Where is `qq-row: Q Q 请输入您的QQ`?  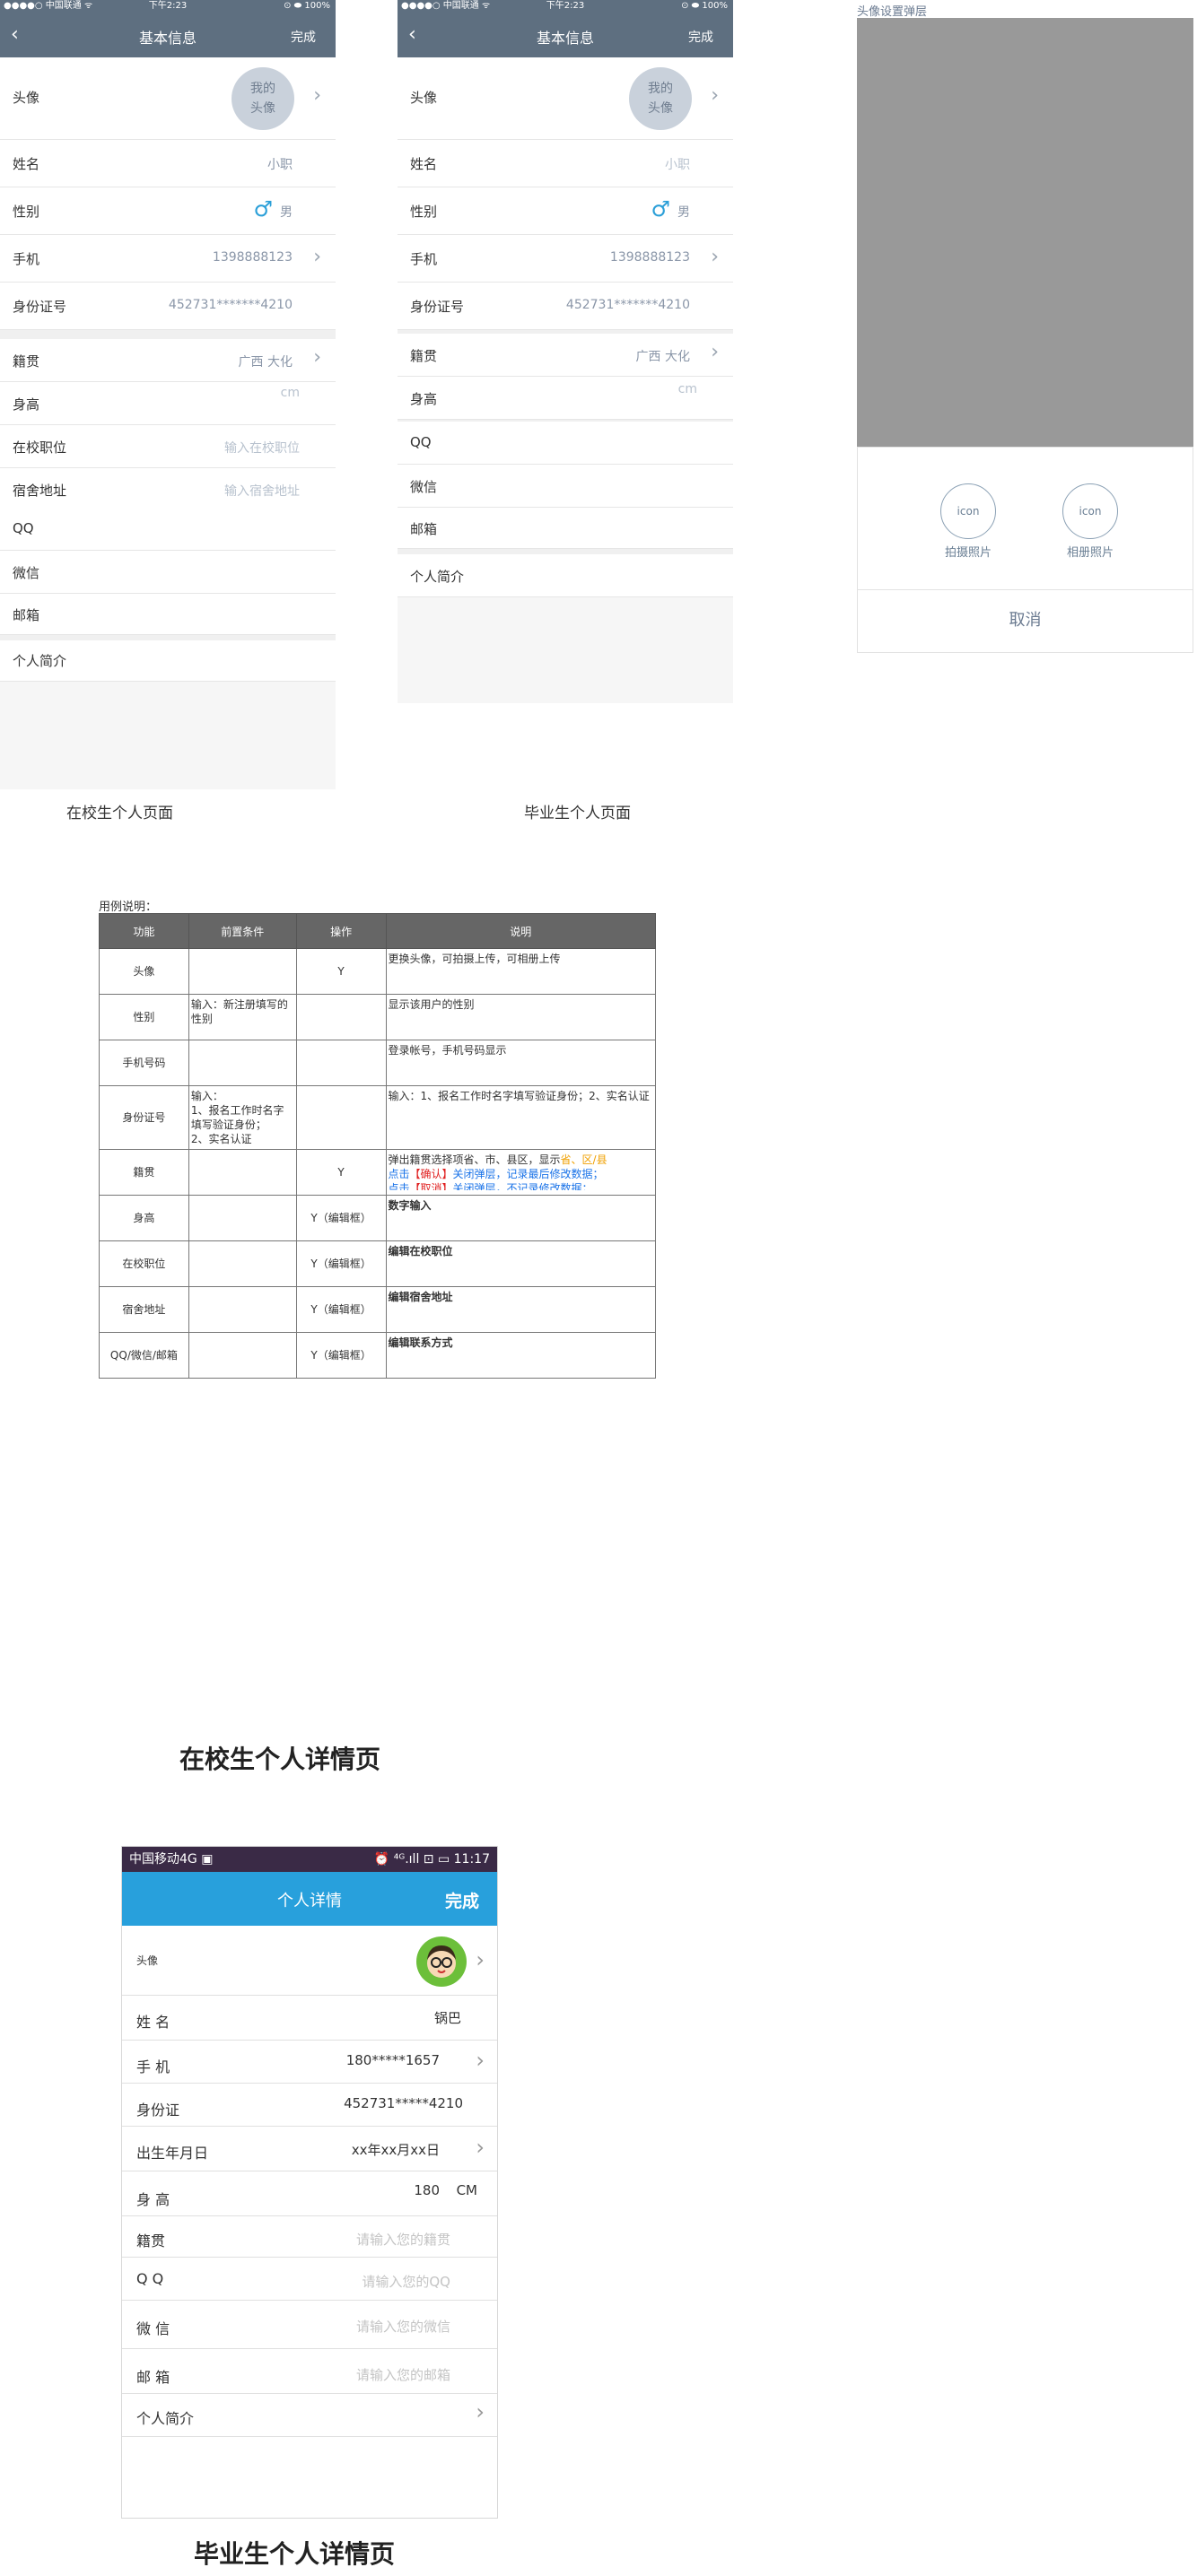 qq-row: Q Q 请输入您的QQ is located at coordinates (310, 2279).